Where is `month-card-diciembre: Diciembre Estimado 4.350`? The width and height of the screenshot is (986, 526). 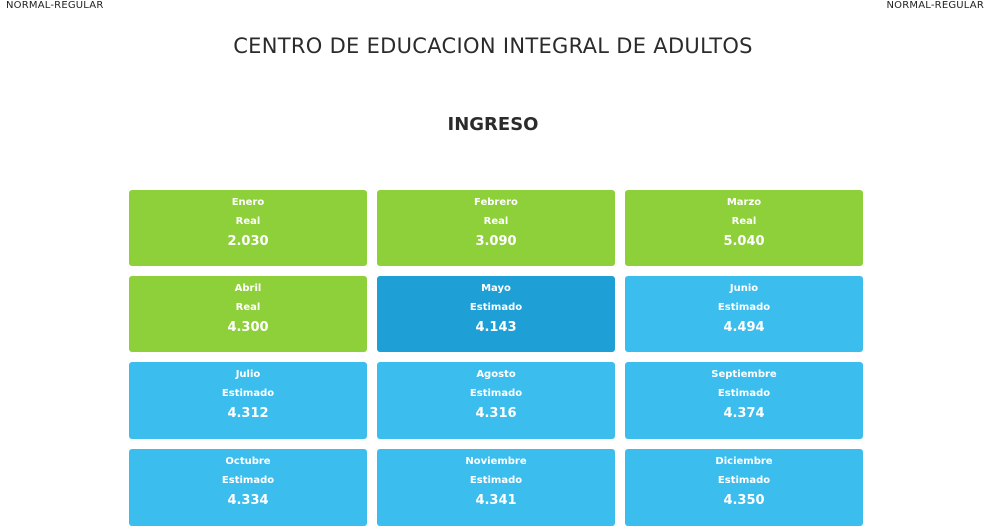
month-card-diciembre: Diciembre Estimado 4.350 is located at coordinates (744, 487).